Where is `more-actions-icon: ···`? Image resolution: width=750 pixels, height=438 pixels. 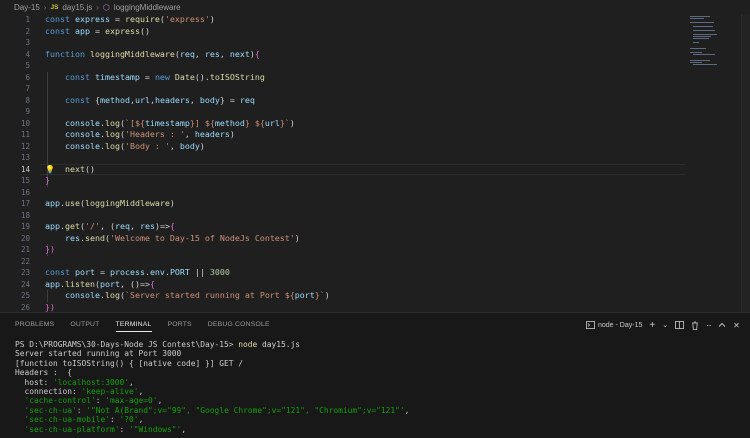 more-actions-icon: ··· is located at coordinates (709, 325).